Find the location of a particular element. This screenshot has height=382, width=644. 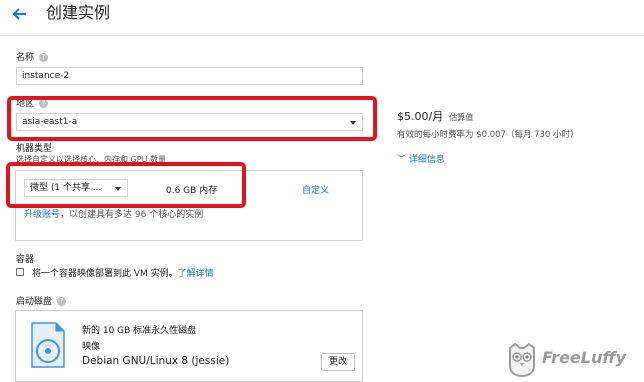

disk-description: 新的 10 GB 标准永久性磁盘 is located at coordinates (139, 331).